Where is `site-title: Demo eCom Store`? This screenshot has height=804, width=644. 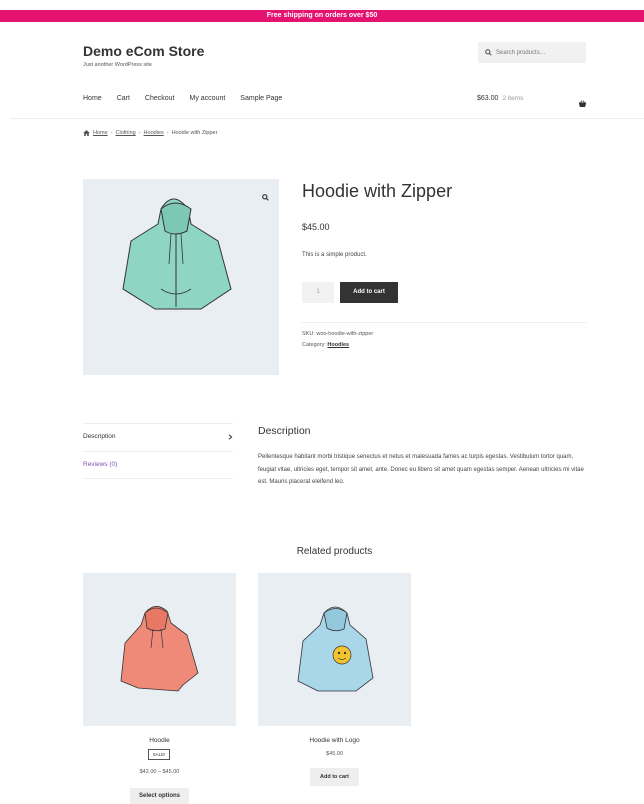 site-title: Demo eCom Store is located at coordinates (143, 51).